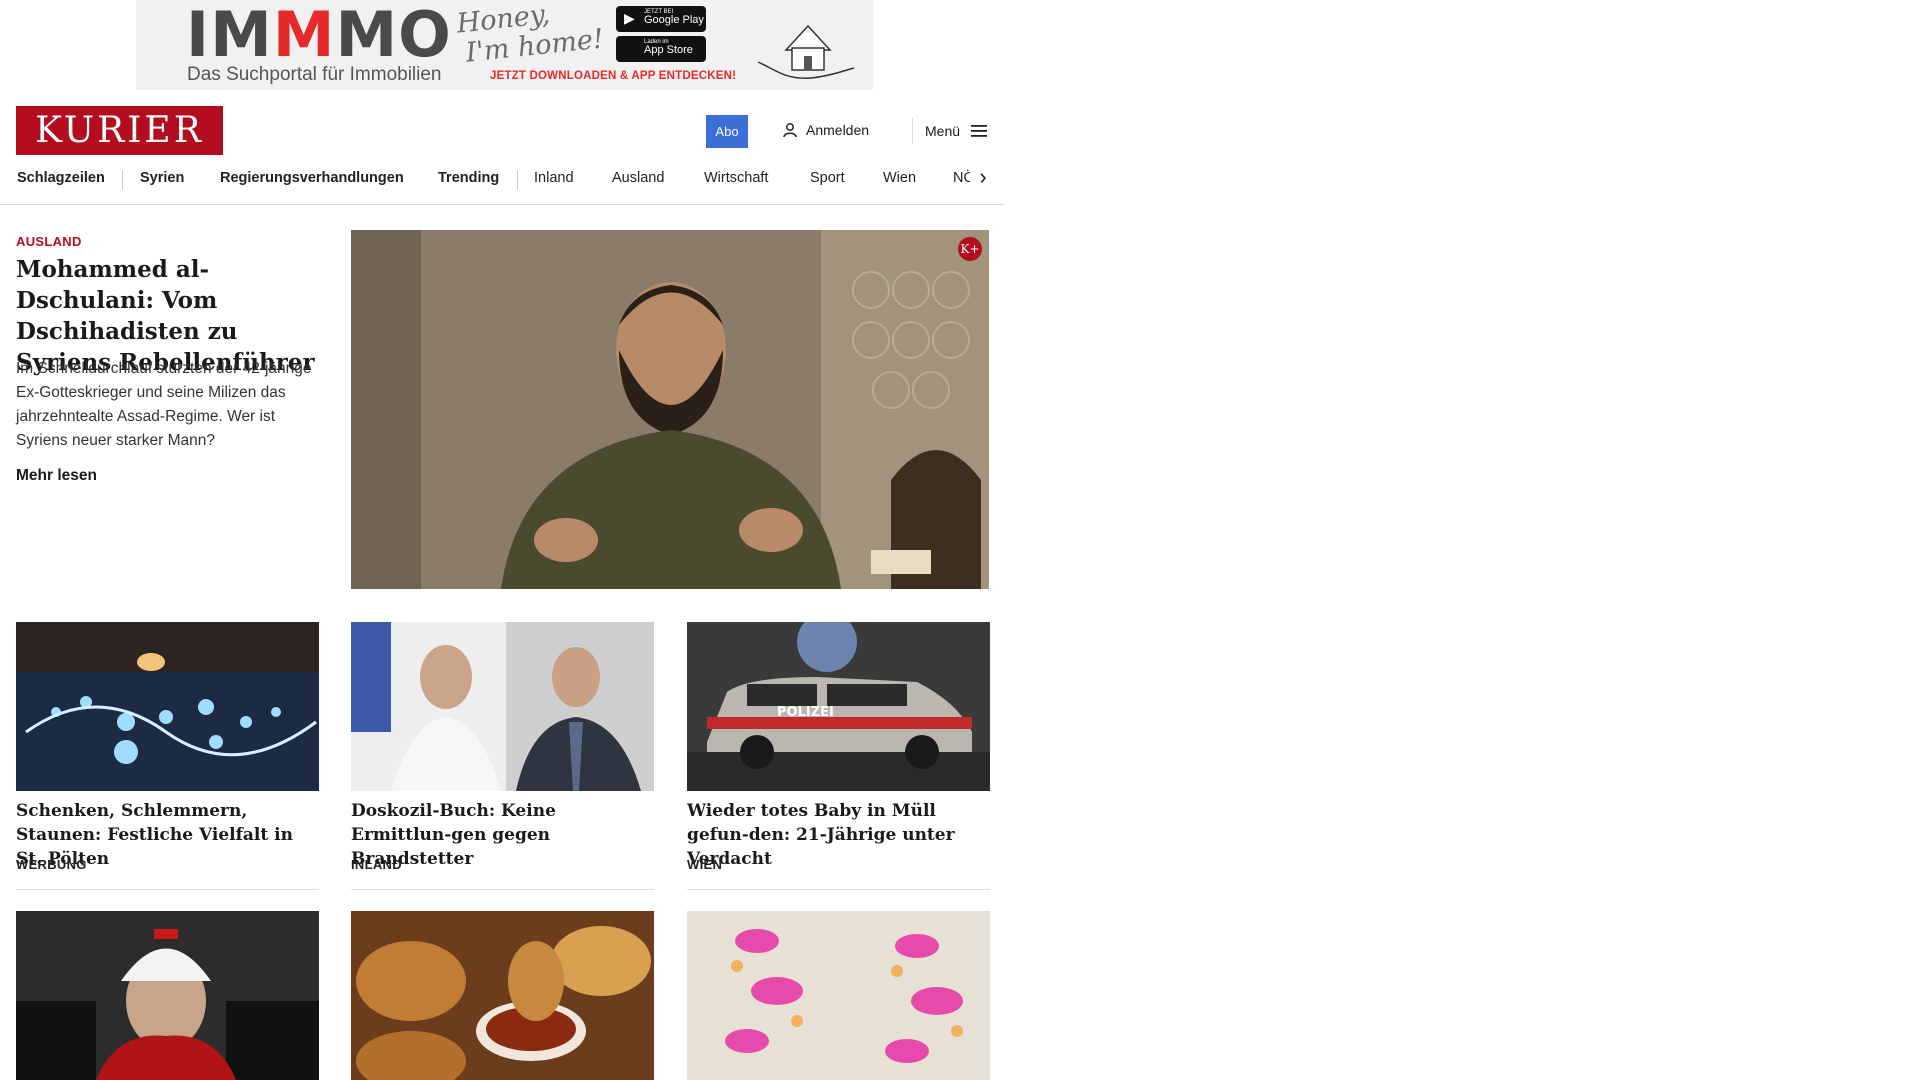  Describe the element at coordinates (312, 178) in the screenshot. I see `nav-item-regierungsverhandlungen: Regierungsverhandlungen` at that location.